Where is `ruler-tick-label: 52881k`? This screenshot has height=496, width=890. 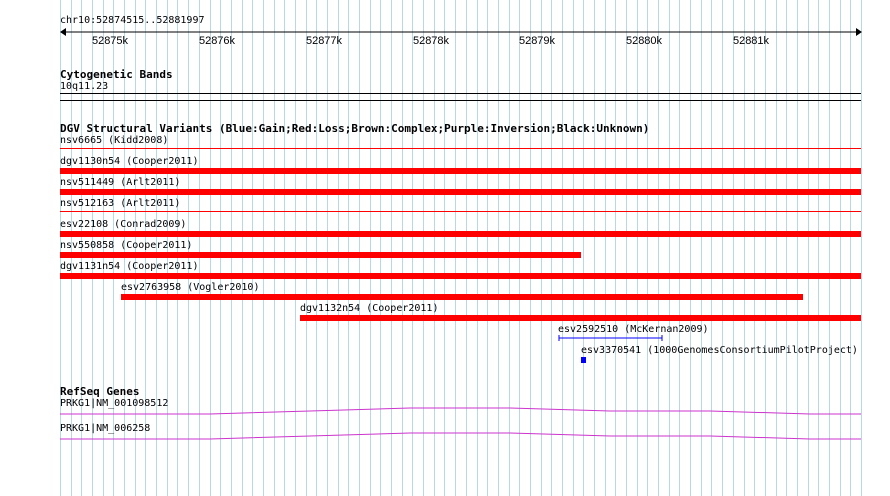
ruler-tick-label: 52881k is located at coordinates (751, 41).